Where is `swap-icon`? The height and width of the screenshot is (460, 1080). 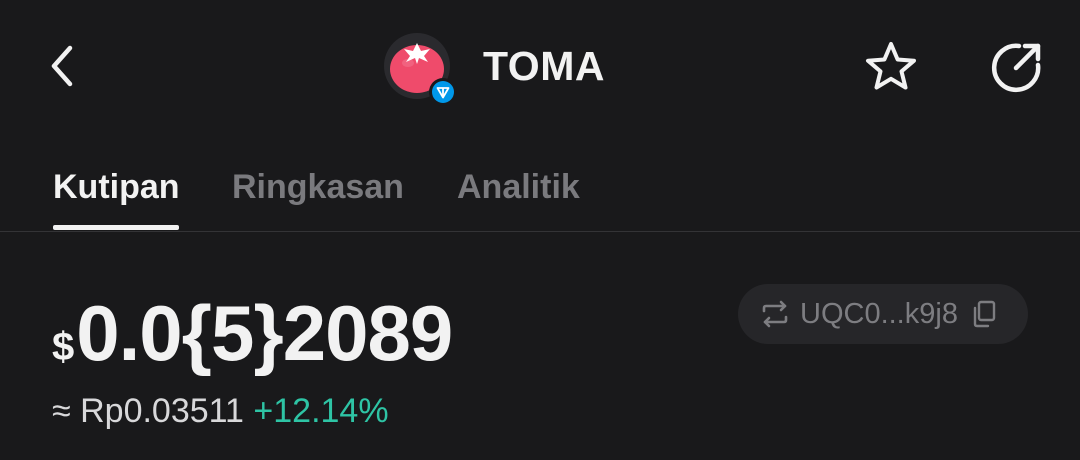
swap-icon is located at coordinates (775, 314).